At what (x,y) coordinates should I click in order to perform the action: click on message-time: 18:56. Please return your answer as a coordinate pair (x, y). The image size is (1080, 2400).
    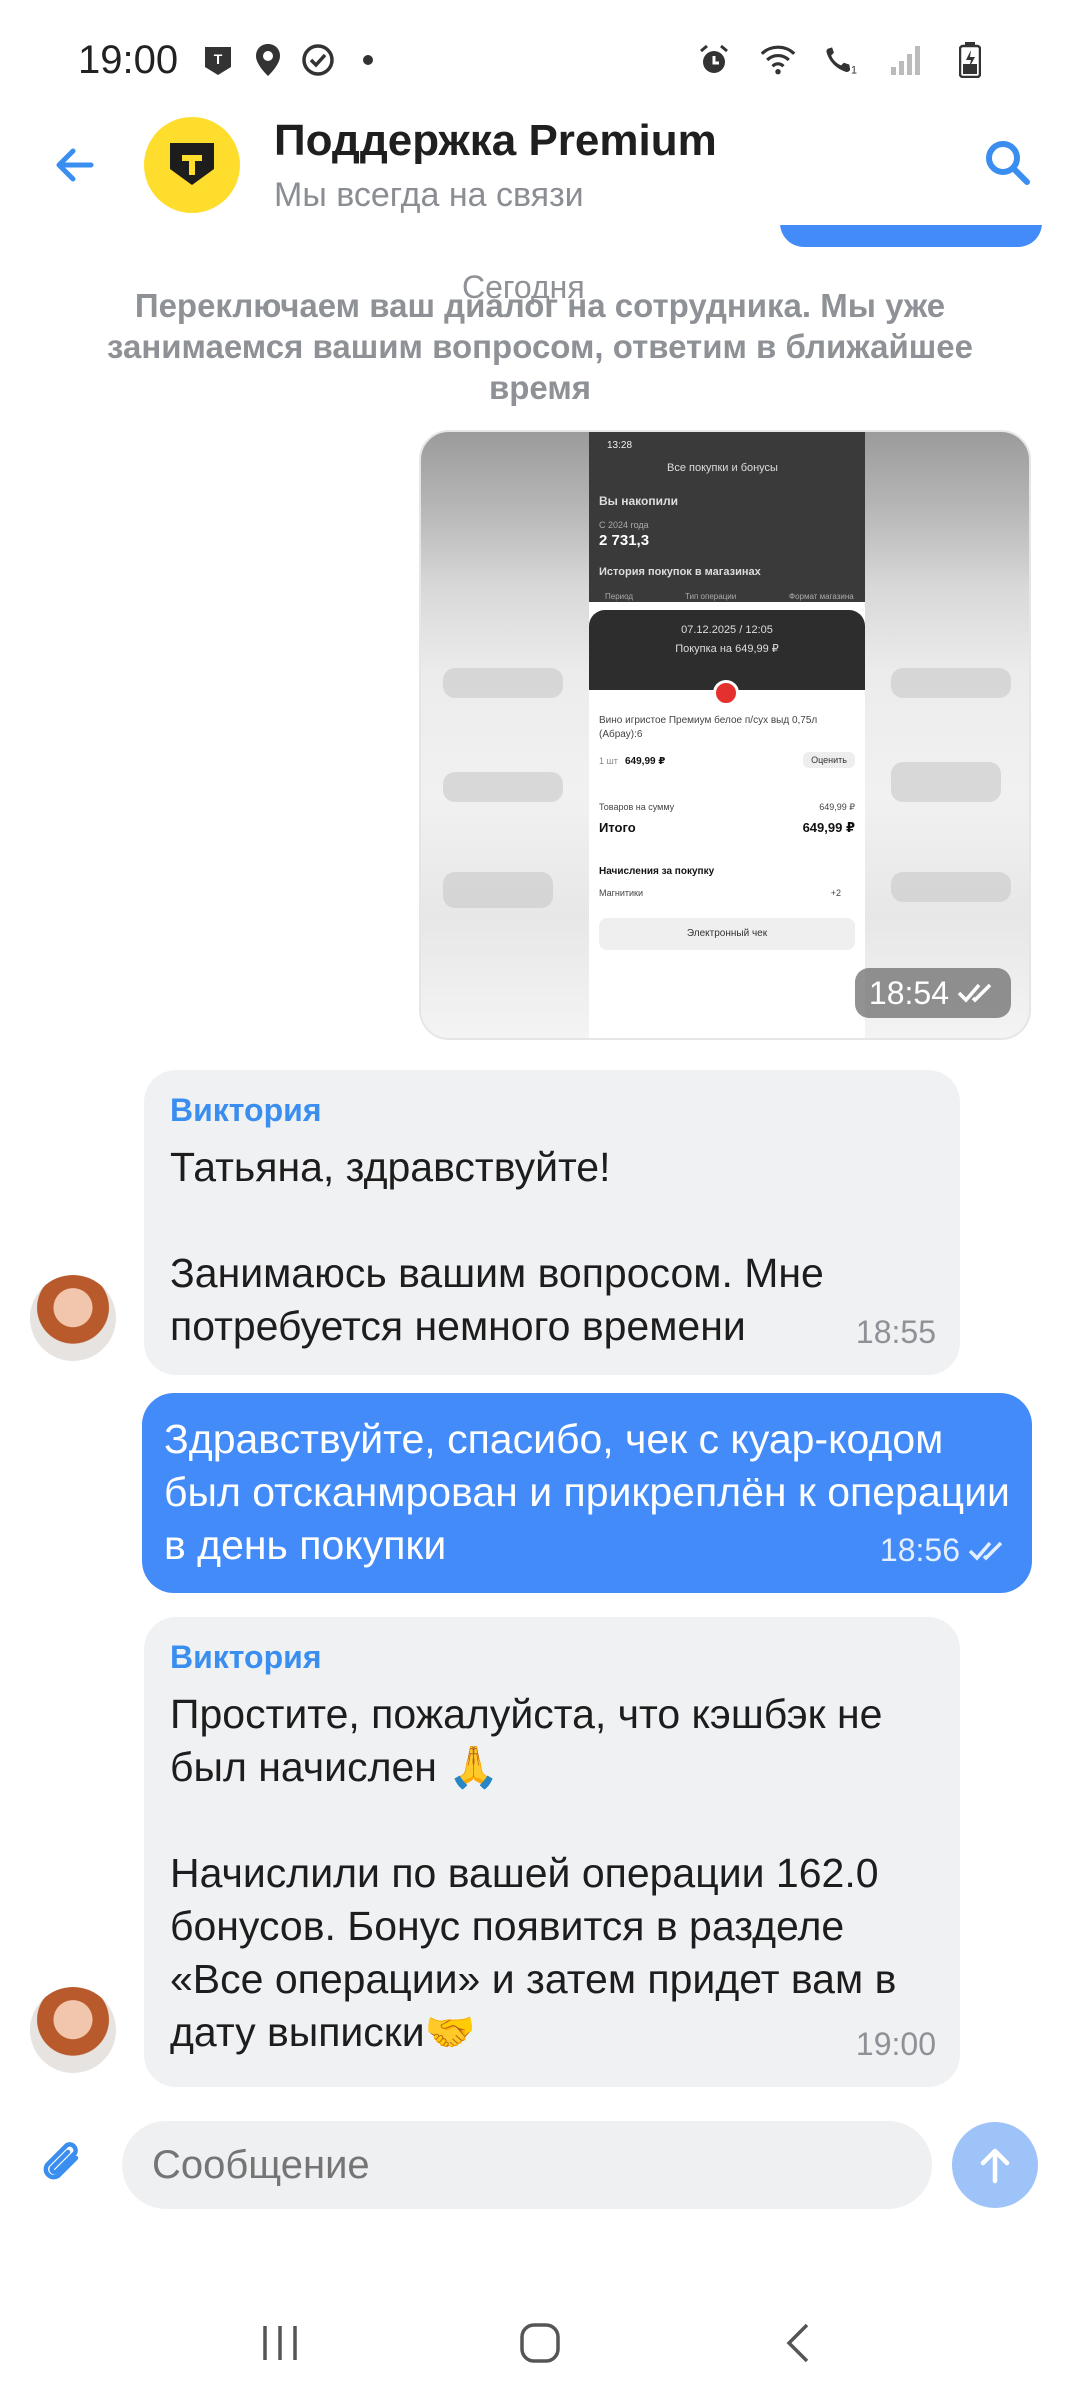
    Looking at the image, I should click on (944, 1550).